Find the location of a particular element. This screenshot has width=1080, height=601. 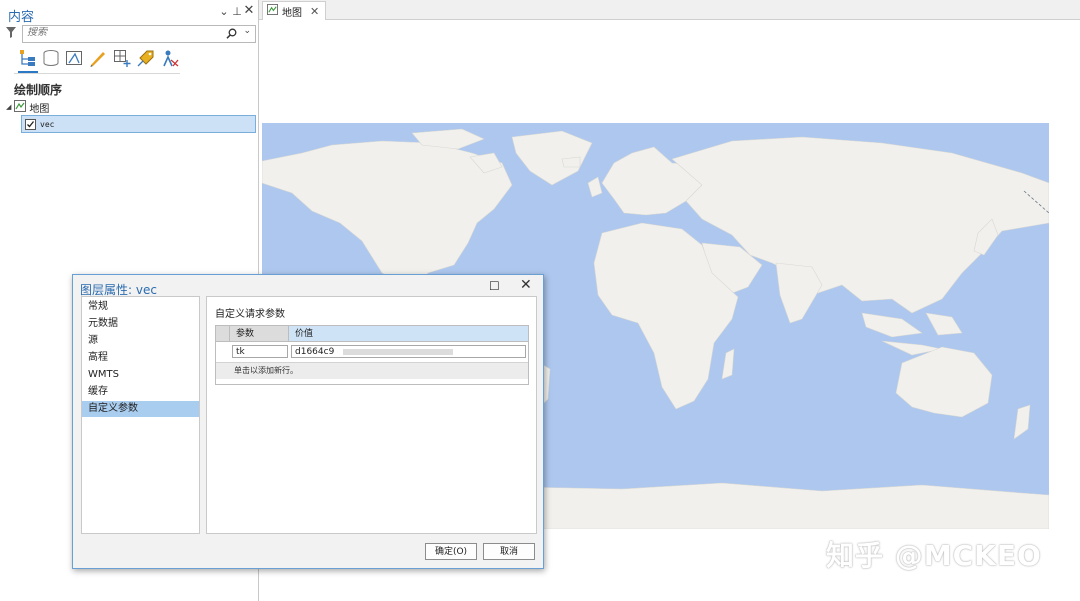

ok-button: 确定(O) is located at coordinates (451, 551).